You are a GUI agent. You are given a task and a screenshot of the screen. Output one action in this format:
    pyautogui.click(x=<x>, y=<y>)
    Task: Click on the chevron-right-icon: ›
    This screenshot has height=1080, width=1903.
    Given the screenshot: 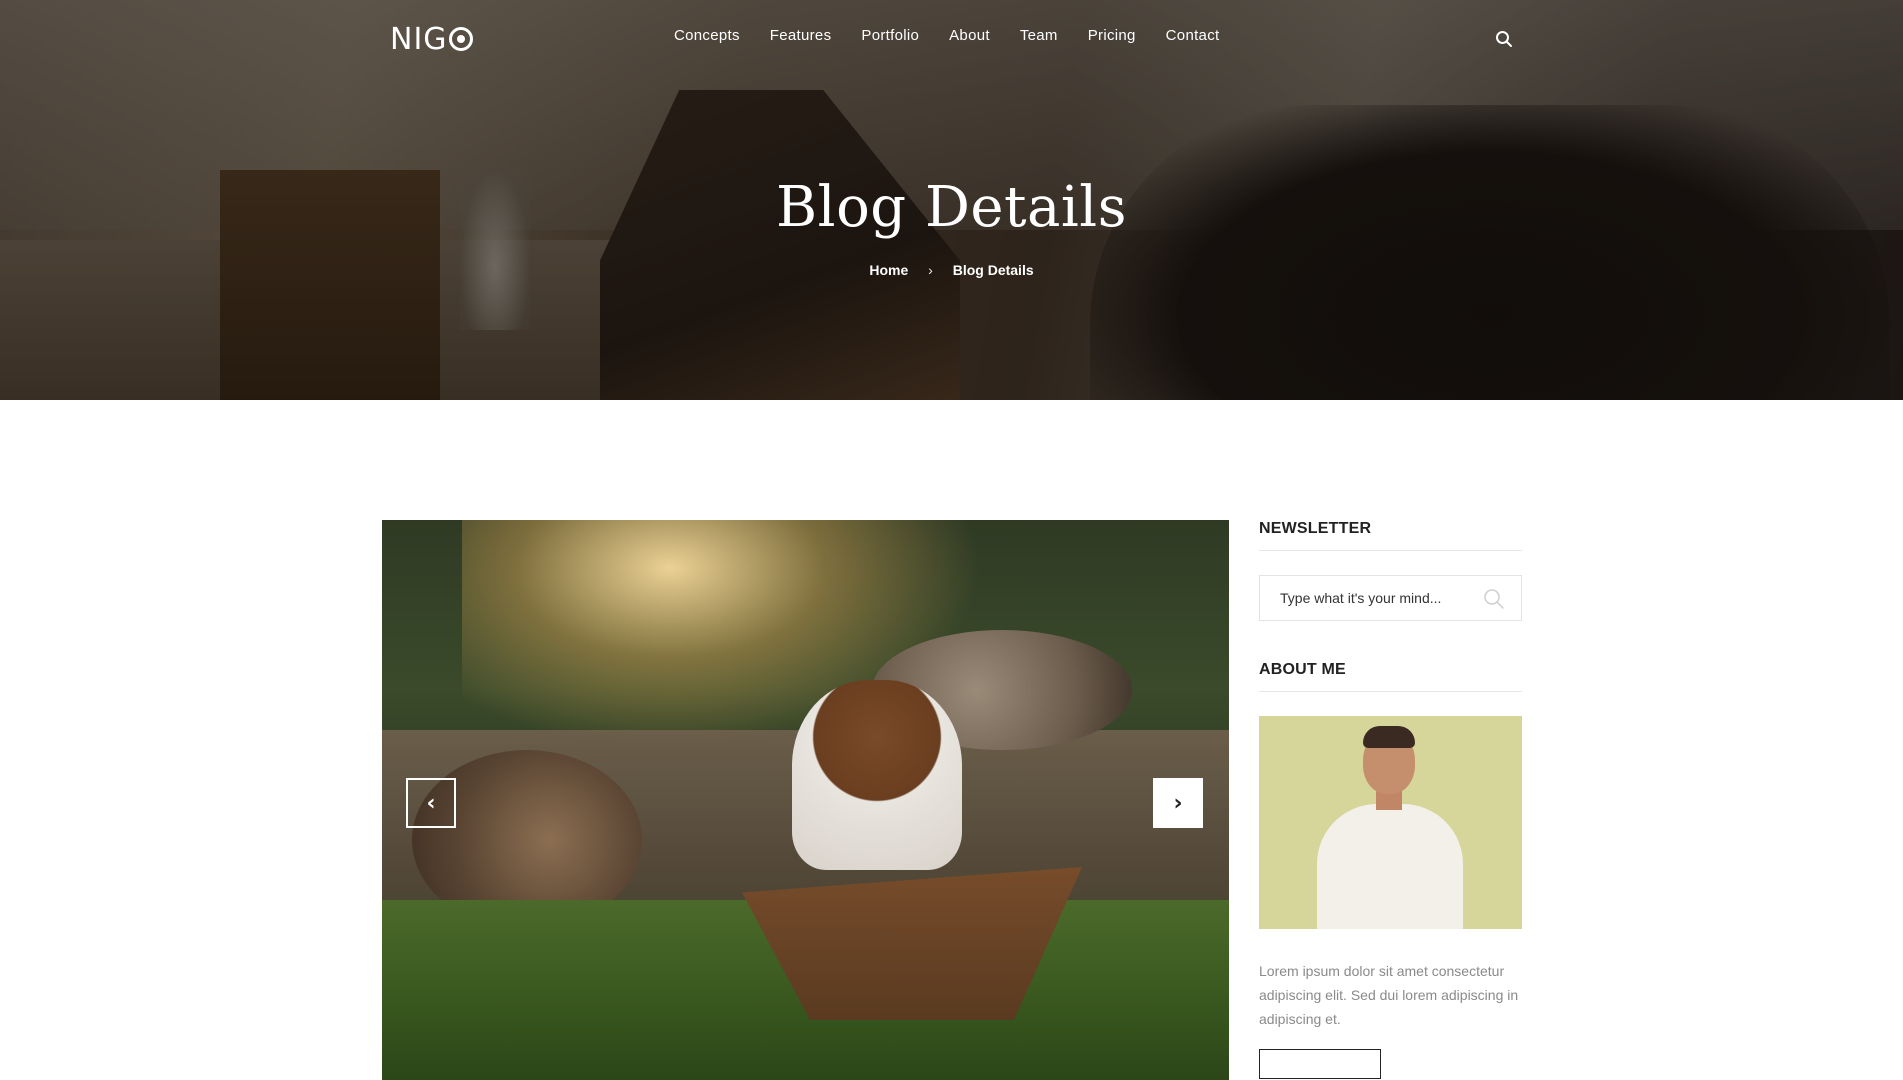 What is the action you would take?
    pyautogui.click(x=1178, y=803)
    